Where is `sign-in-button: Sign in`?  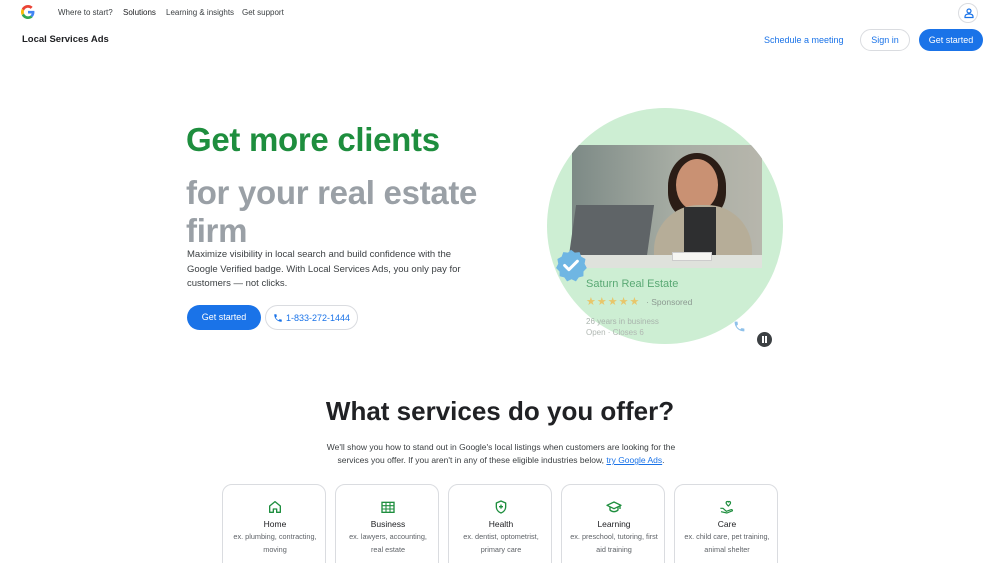 sign-in-button: Sign in is located at coordinates (885, 40).